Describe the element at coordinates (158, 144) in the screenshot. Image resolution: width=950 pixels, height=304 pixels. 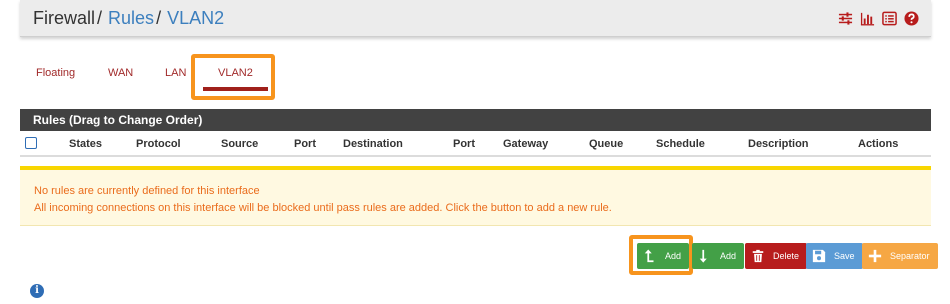
I see `column-header-protocol: Protocol` at that location.